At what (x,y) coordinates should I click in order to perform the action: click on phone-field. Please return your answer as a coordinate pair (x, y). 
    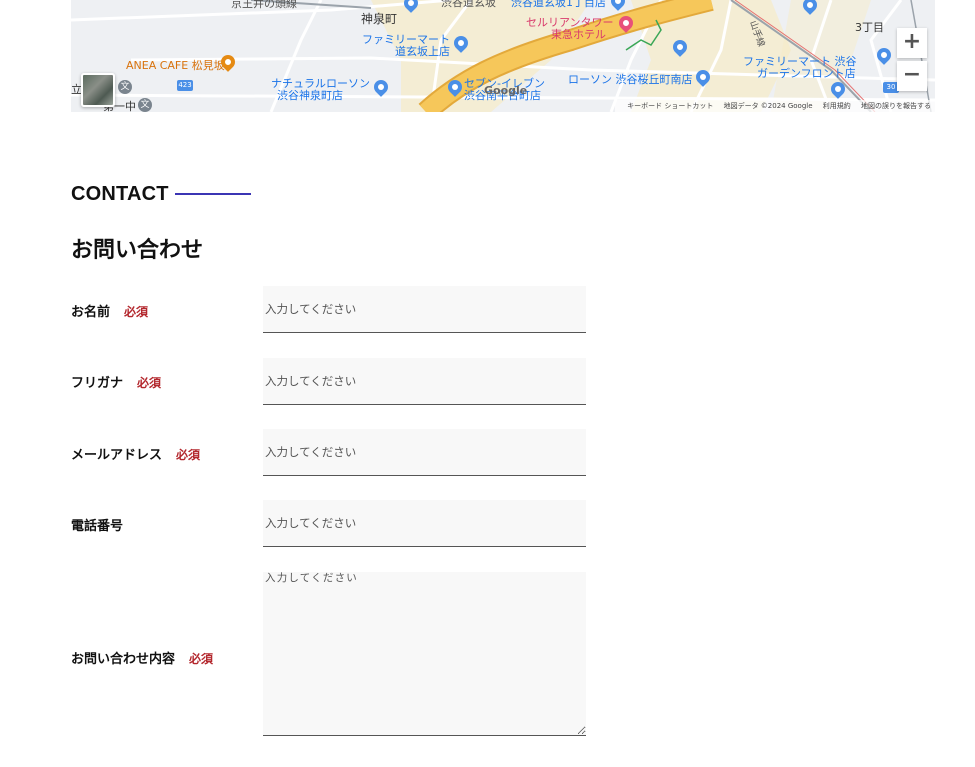
    Looking at the image, I should click on (424, 523).